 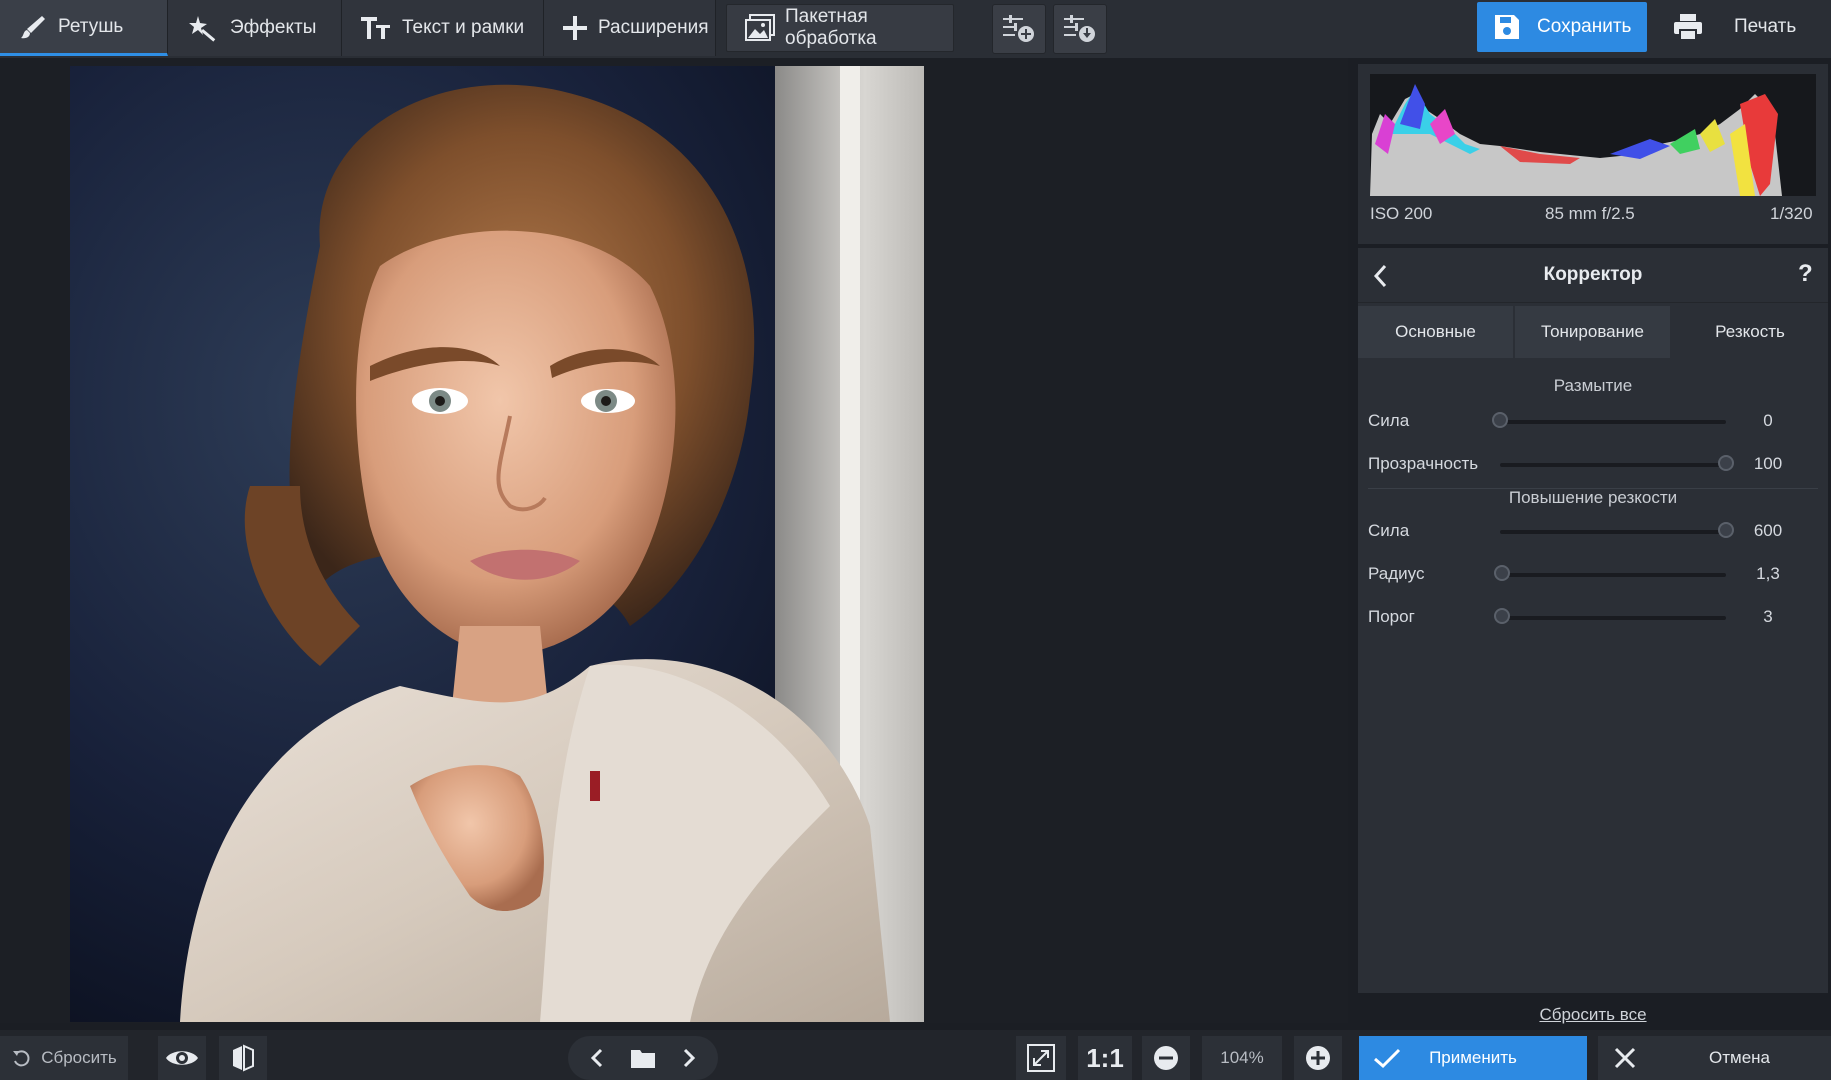 What do you see at coordinates (1609, 420) in the screenshot?
I see `blur-strength-slider` at bounding box center [1609, 420].